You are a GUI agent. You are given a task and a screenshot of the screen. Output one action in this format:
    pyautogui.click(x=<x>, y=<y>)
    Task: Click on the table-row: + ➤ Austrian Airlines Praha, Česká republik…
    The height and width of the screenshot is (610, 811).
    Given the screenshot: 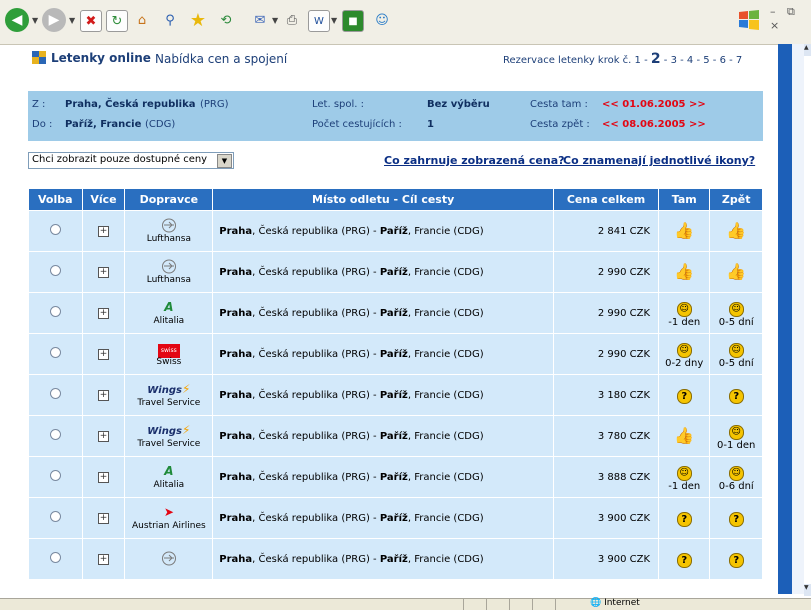 What is the action you would take?
    pyautogui.click(x=395, y=518)
    